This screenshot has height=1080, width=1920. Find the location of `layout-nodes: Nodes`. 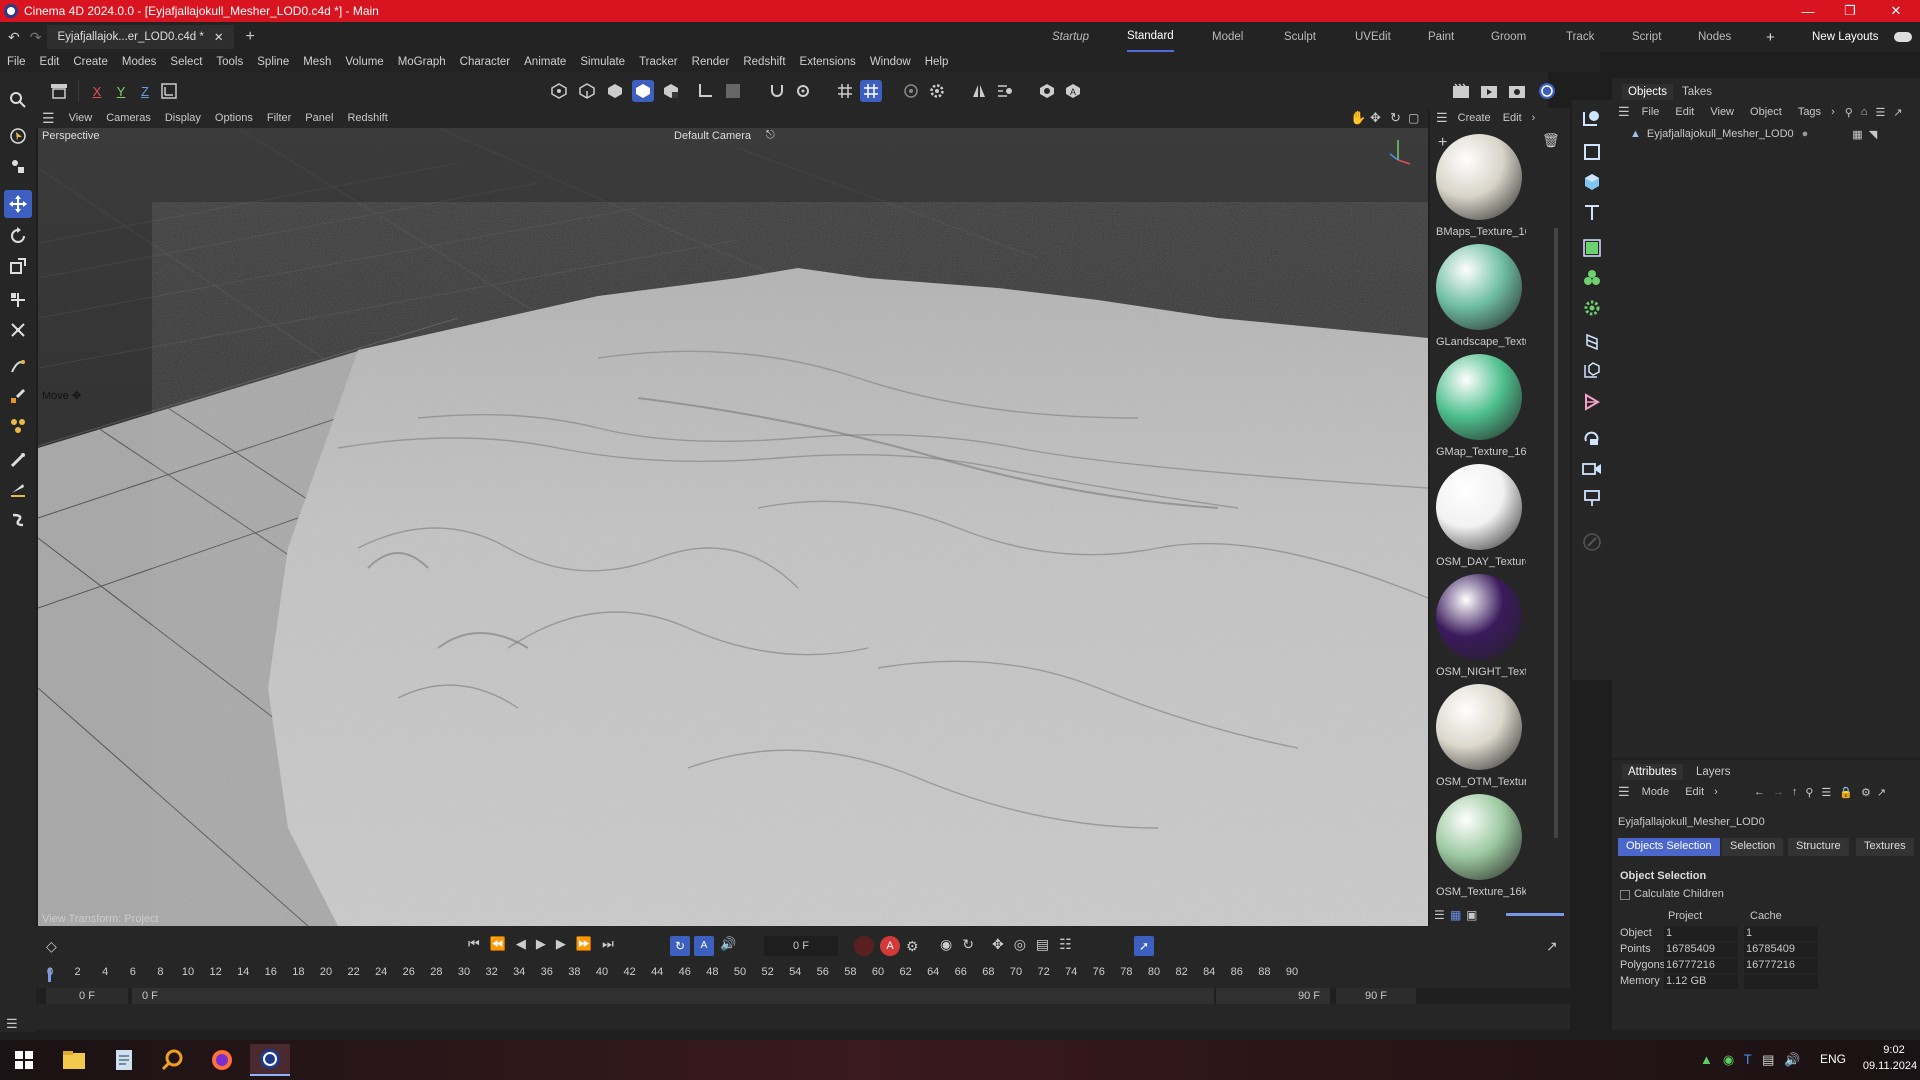

layout-nodes: Nodes is located at coordinates (1714, 37).